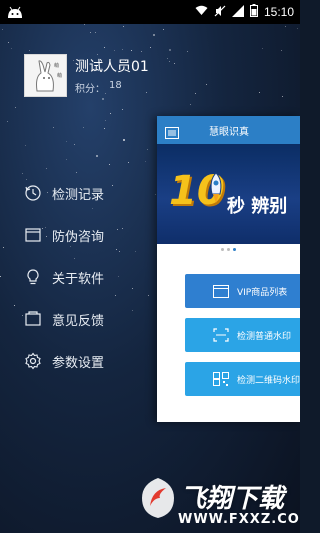 The height and width of the screenshot is (533, 320). Describe the element at coordinates (78, 237) in the screenshot. I see `menu-label: 防伪咨询` at that location.